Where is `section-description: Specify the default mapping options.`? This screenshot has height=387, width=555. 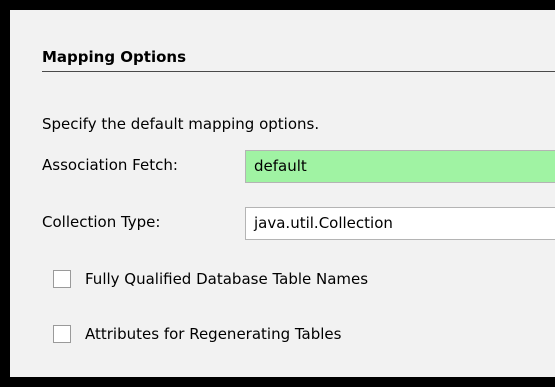 section-description: Specify the default mapping options. is located at coordinates (181, 124).